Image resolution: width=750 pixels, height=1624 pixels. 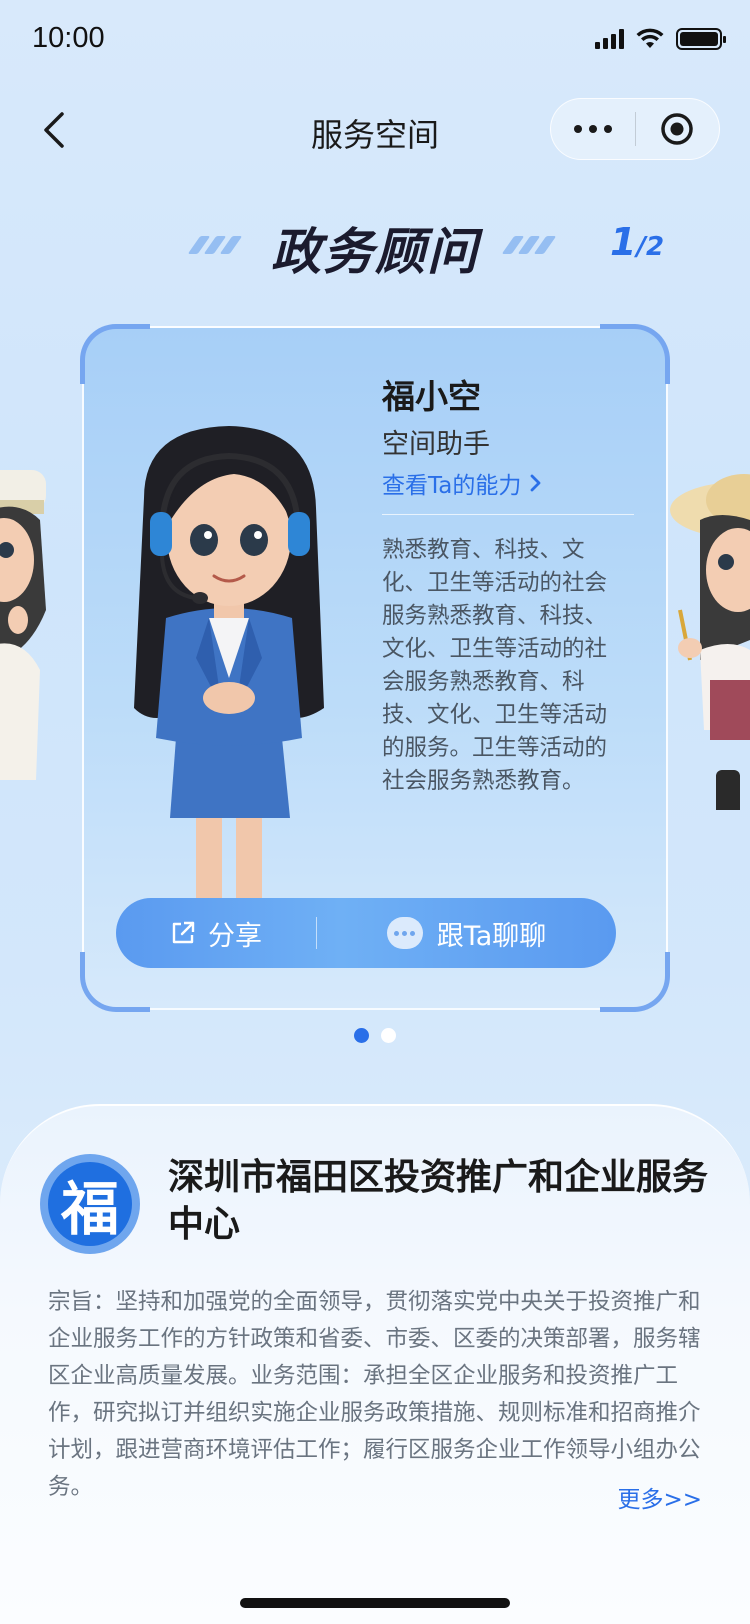 I want to click on prev-advisor-figure, so click(x=23, y=625).